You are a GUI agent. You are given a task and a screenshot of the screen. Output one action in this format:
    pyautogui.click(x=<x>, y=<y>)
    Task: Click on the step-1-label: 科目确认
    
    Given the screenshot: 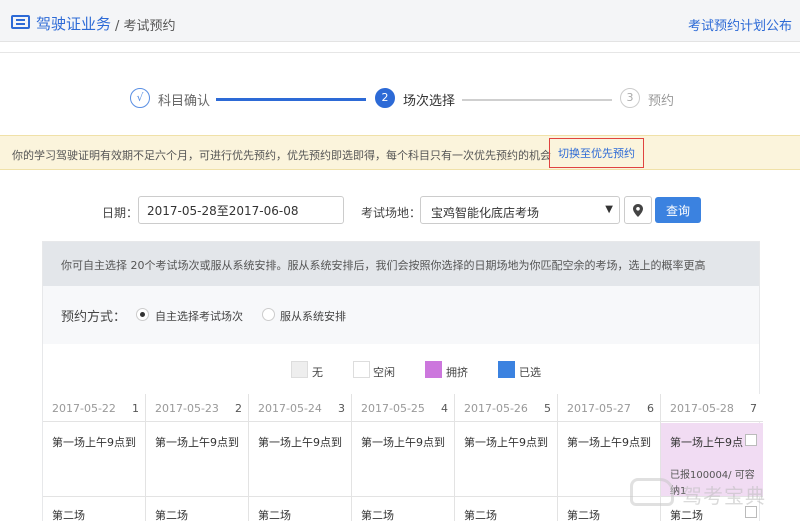 What is the action you would take?
    pyautogui.click(x=184, y=101)
    